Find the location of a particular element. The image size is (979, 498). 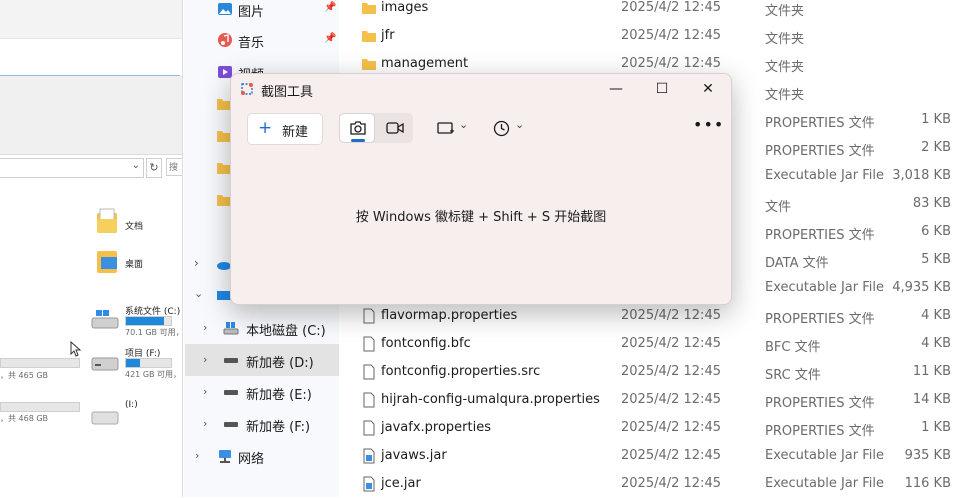

background-title-strip is located at coordinates (91, 19).